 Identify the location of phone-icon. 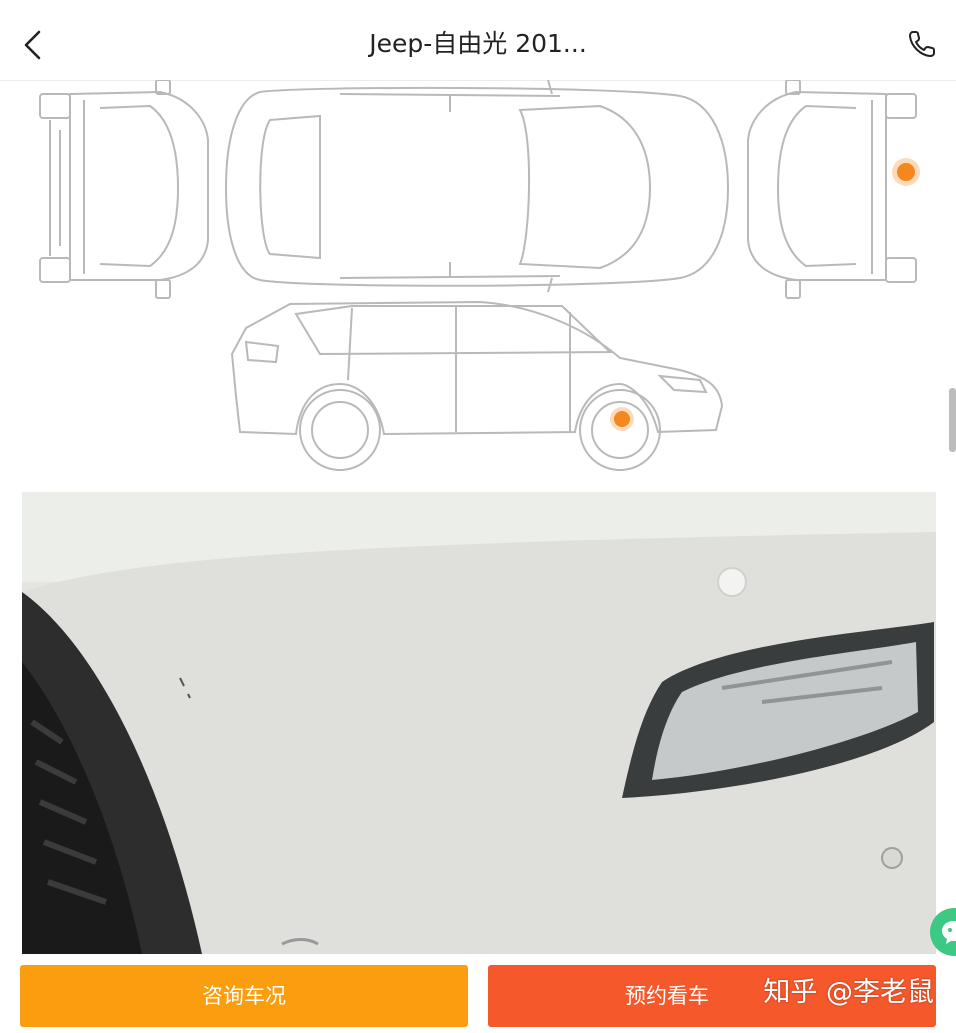
(922, 44).